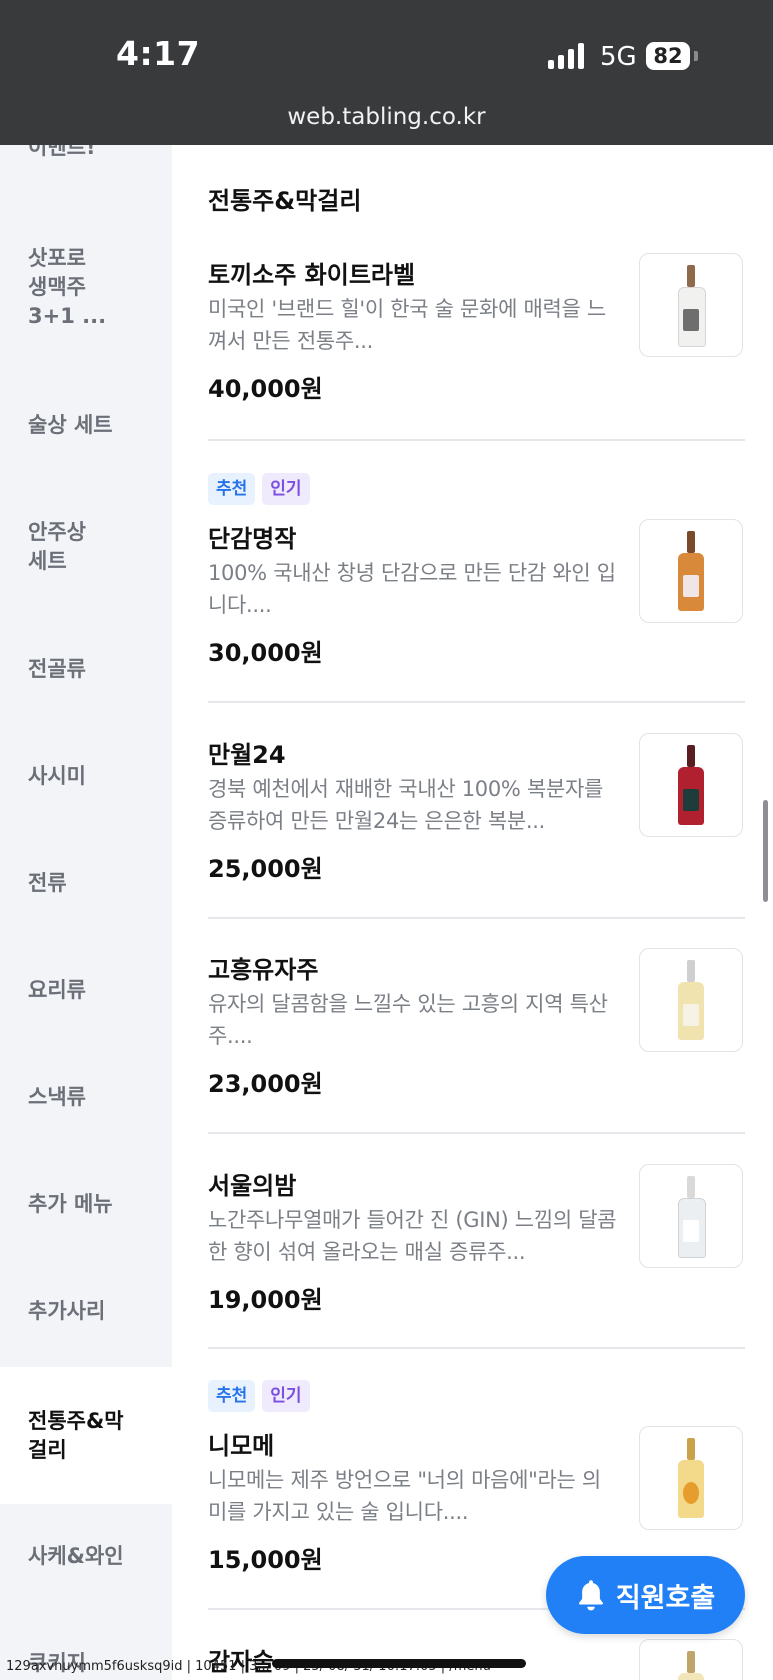 The width and height of the screenshot is (773, 1680). What do you see at coordinates (399, 1663) in the screenshot?
I see `home-indicator` at bounding box center [399, 1663].